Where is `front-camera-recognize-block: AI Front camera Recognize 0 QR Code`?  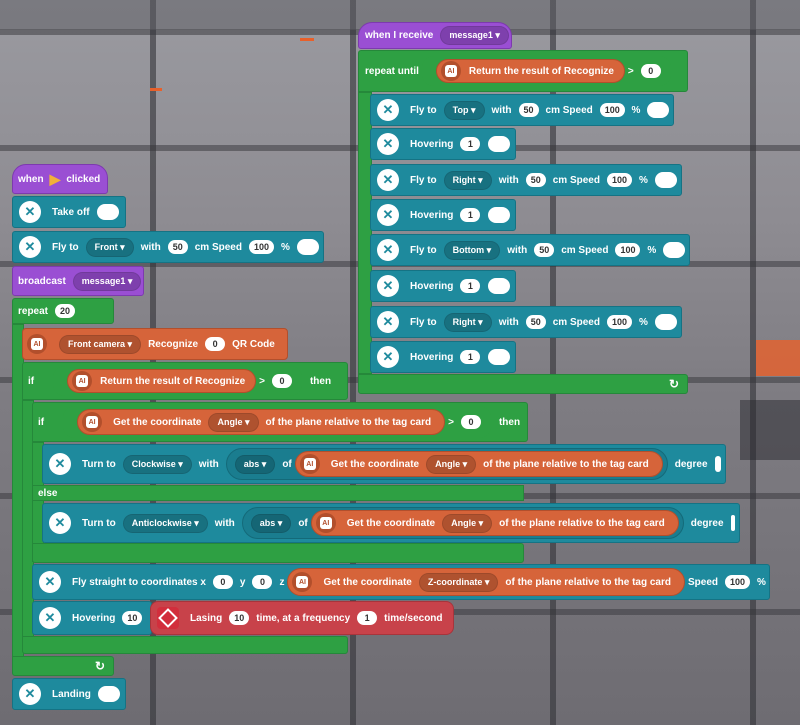 front-camera-recognize-block: AI Front camera Recognize 0 QR Code is located at coordinates (155, 344).